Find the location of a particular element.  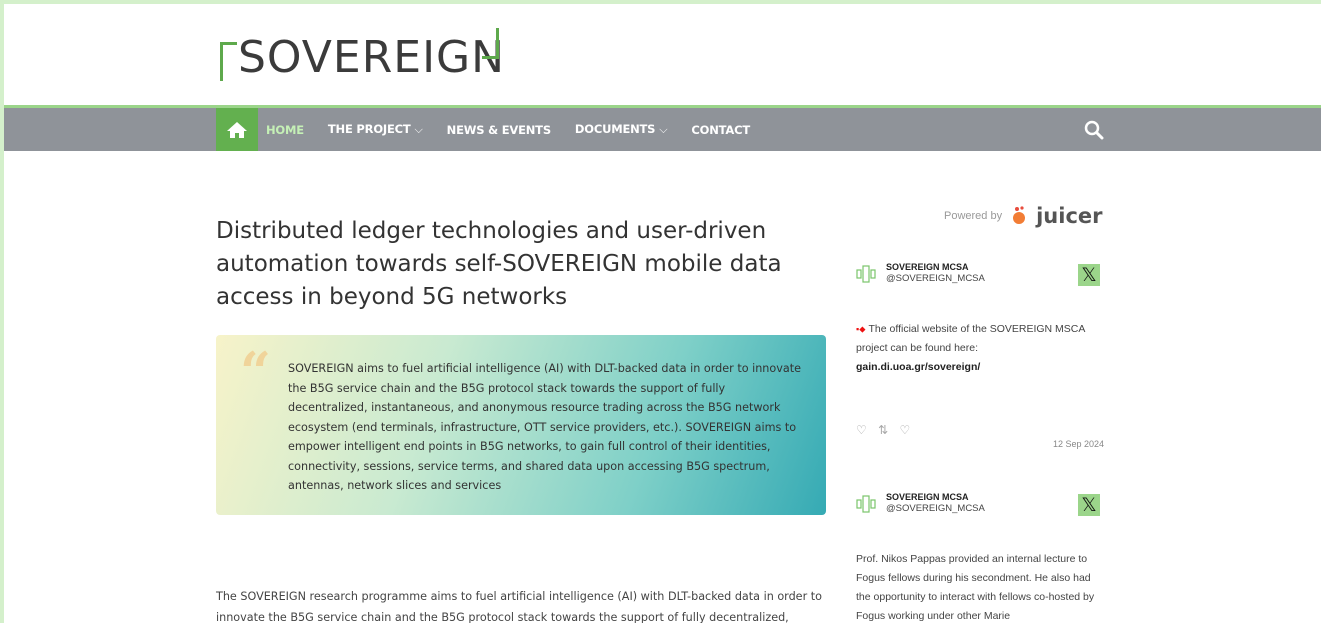

nav-item-home: HOME is located at coordinates (285, 130).